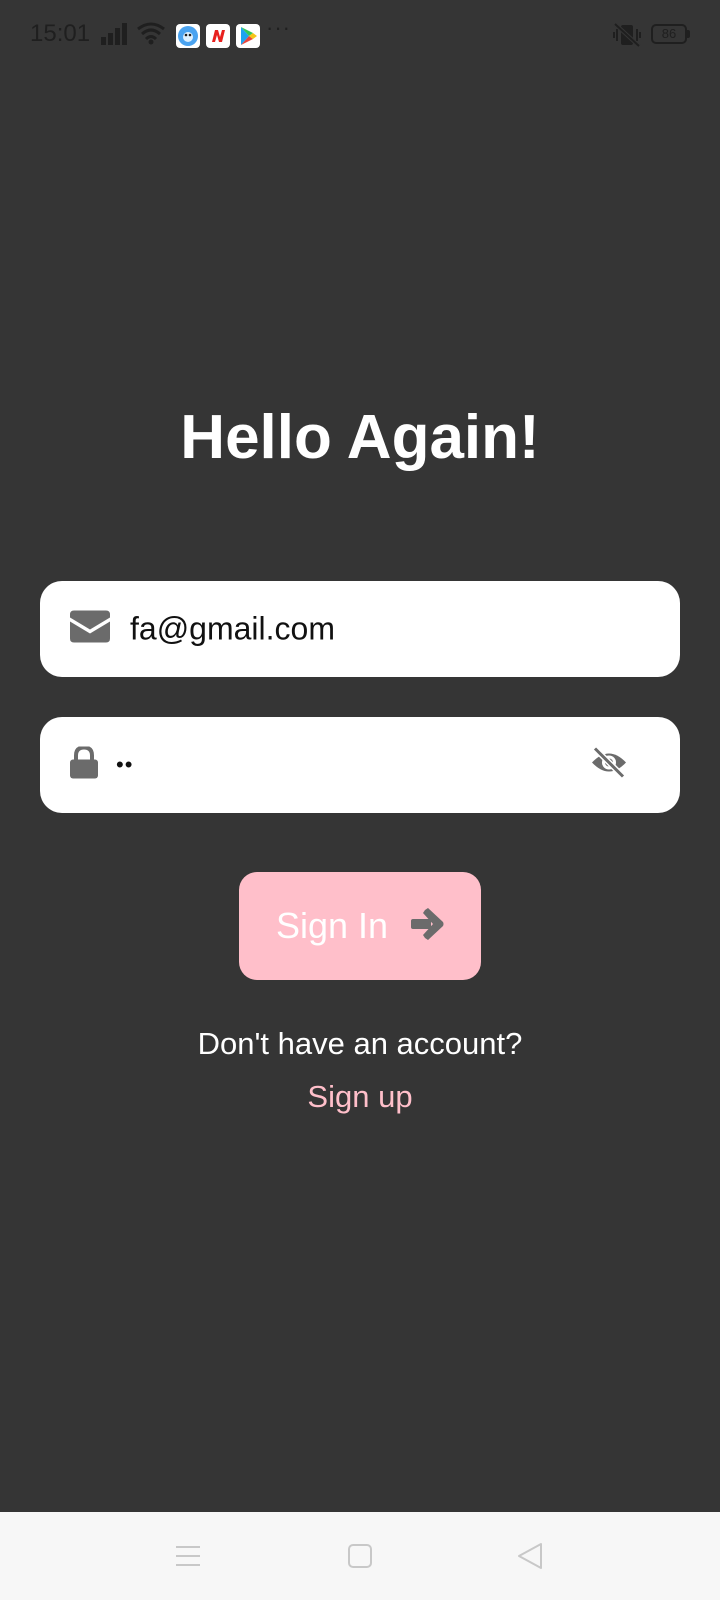  What do you see at coordinates (278, 27) in the screenshot?
I see `more-icon: ···` at bounding box center [278, 27].